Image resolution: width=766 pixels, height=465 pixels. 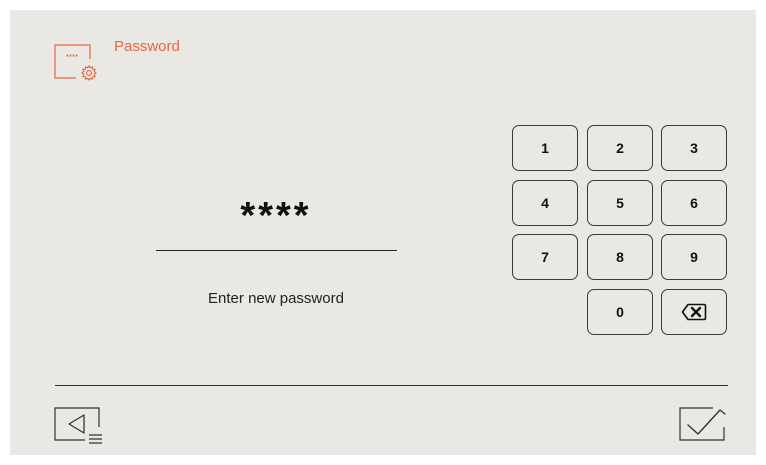 What do you see at coordinates (72, 57) in the screenshot?
I see `icon-mask-text: ****` at bounding box center [72, 57].